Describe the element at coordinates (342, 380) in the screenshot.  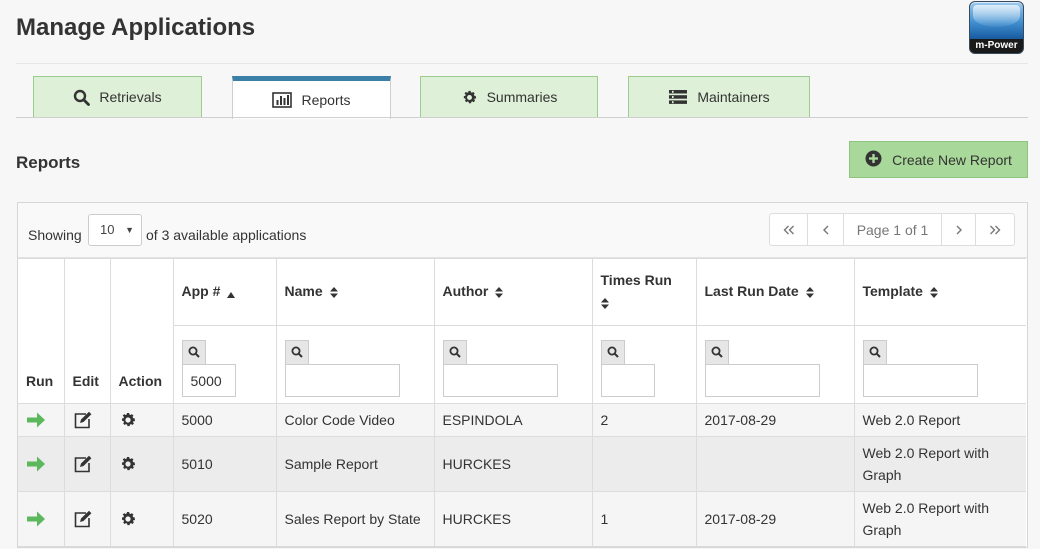
I see `name-filter-input` at that location.